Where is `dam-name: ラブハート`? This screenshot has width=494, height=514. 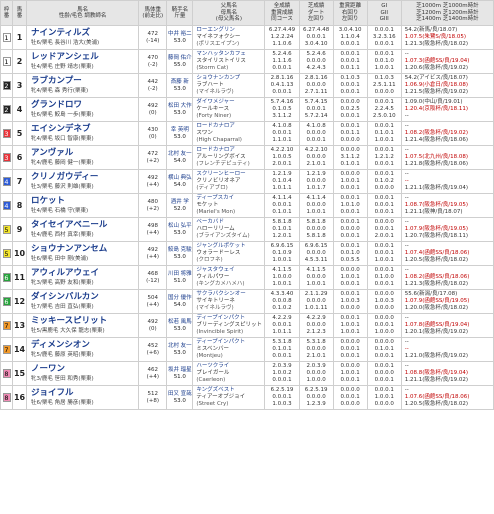 dam-name: ラブハート is located at coordinates (210, 85).